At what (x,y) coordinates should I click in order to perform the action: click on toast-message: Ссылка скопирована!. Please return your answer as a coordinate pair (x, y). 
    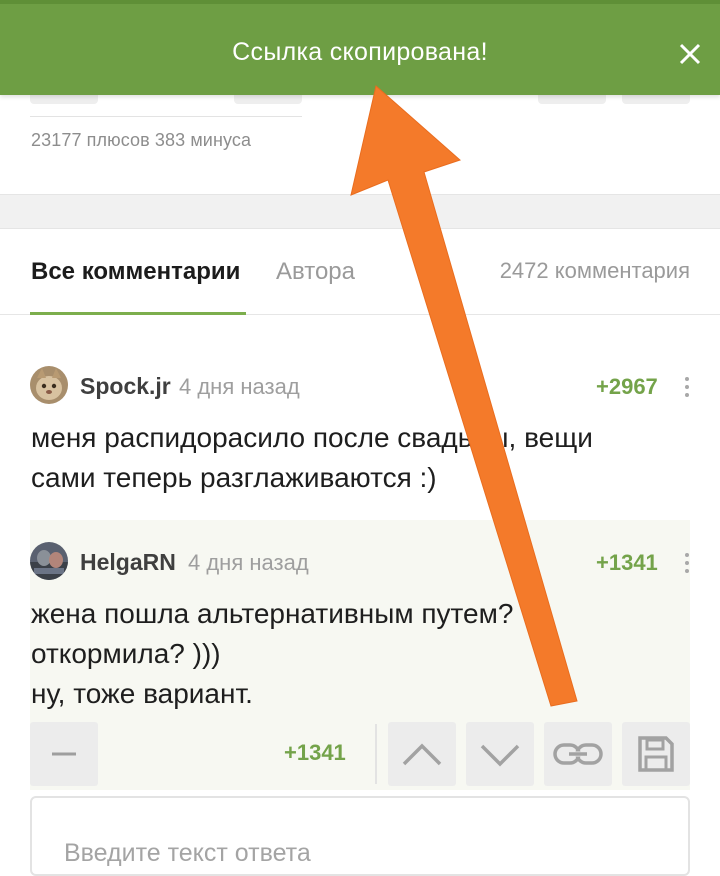
    Looking at the image, I should click on (360, 52).